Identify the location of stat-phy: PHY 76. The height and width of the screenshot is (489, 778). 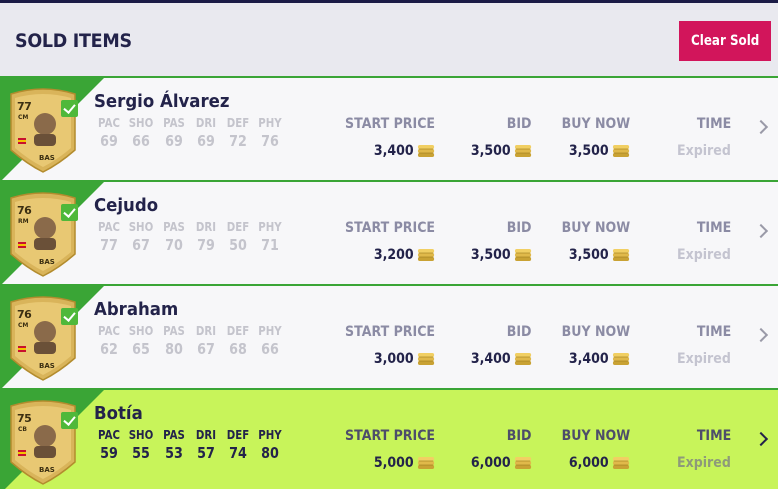
(270, 133).